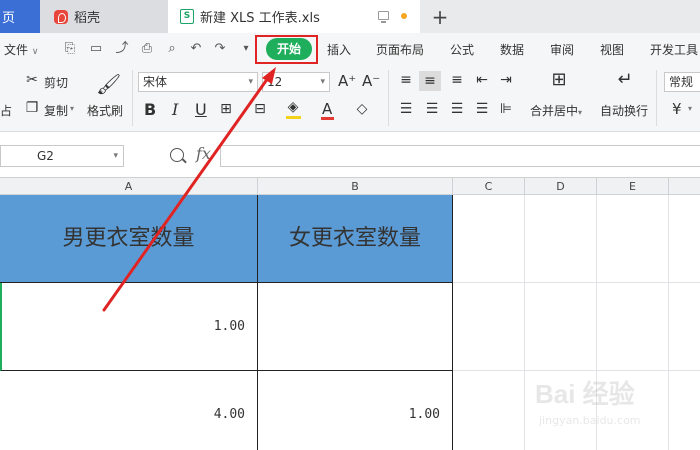  Describe the element at coordinates (460, 156) in the screenshot. I see `formula-input` at that location.